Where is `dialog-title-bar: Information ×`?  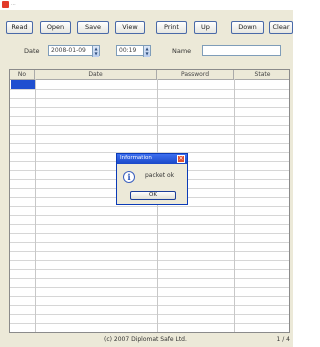
dialog-title-bar: Information × is located at coordinates (152, 159).